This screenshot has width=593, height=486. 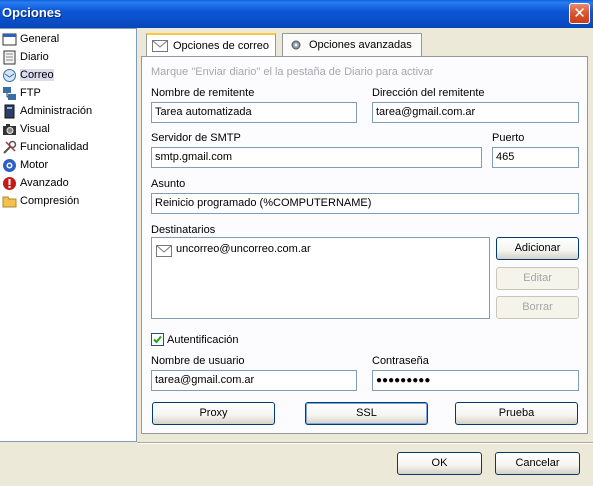 What do you see at coordinates (9, 75) in the screenshot?
I see `mail-icon` at bounding box center [9, 75].